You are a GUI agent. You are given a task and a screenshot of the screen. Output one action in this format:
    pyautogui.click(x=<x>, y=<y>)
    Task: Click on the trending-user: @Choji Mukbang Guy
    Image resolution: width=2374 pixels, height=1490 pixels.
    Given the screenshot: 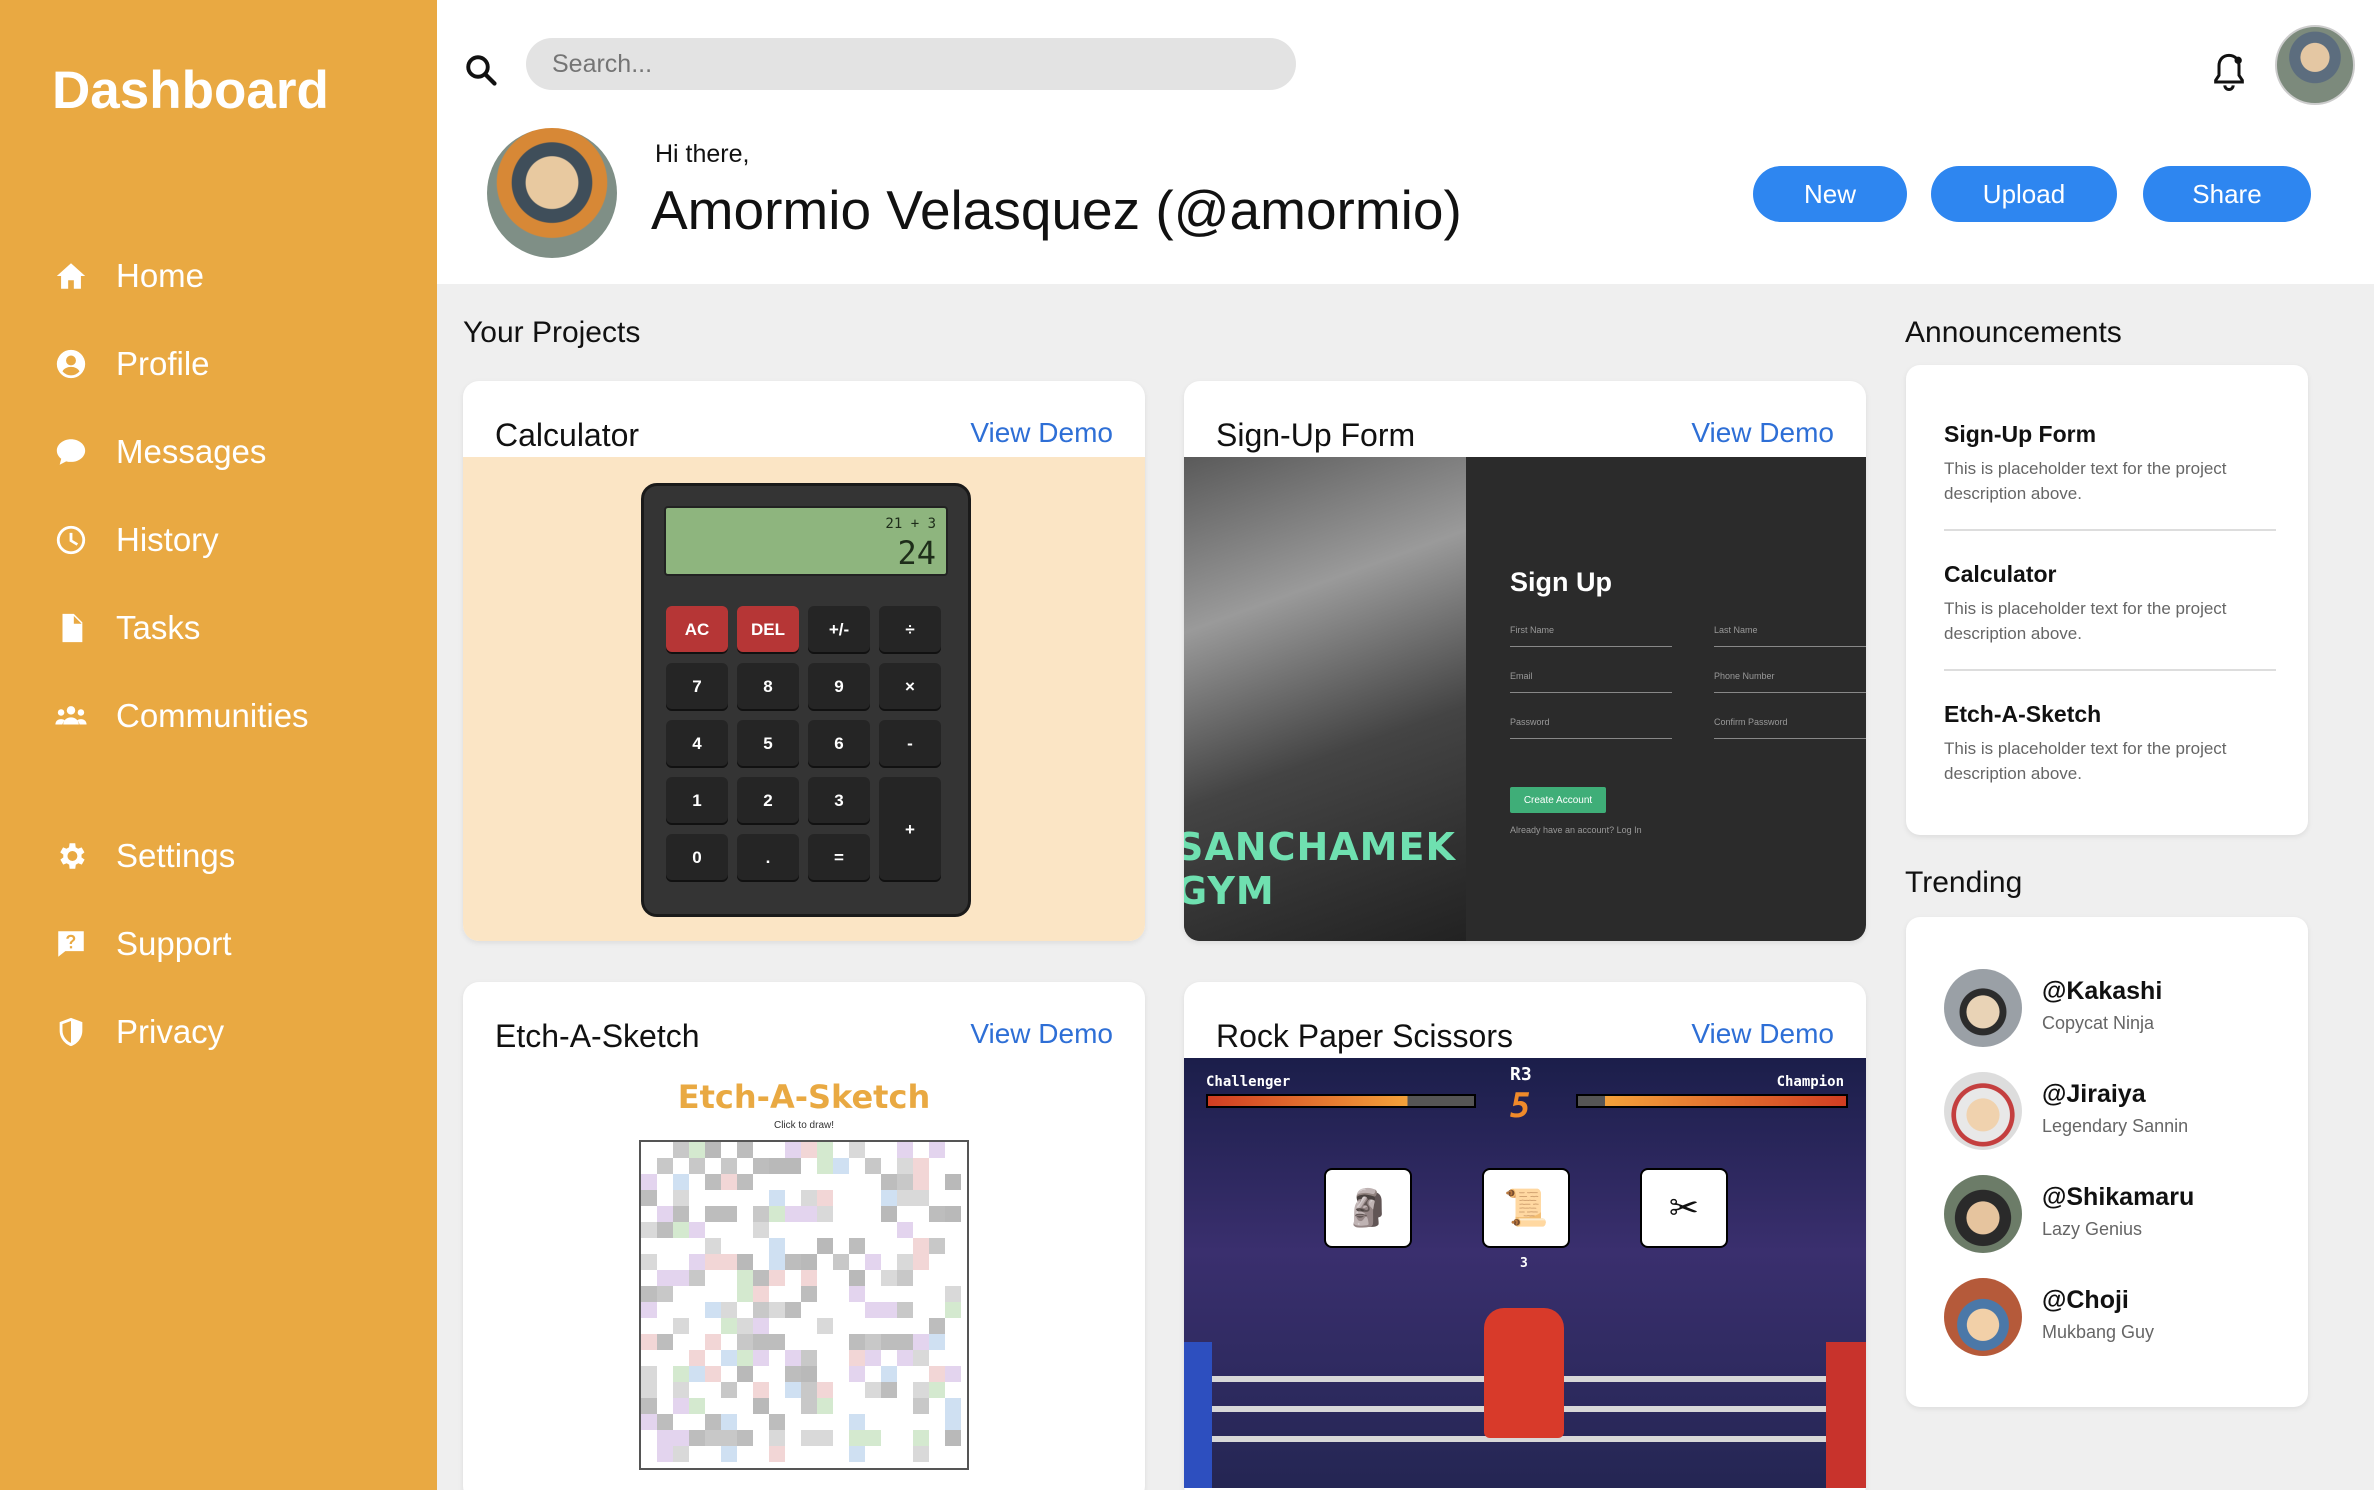 What is the action you would take?
    pyautogui.click(x=2114, y=1317)
    